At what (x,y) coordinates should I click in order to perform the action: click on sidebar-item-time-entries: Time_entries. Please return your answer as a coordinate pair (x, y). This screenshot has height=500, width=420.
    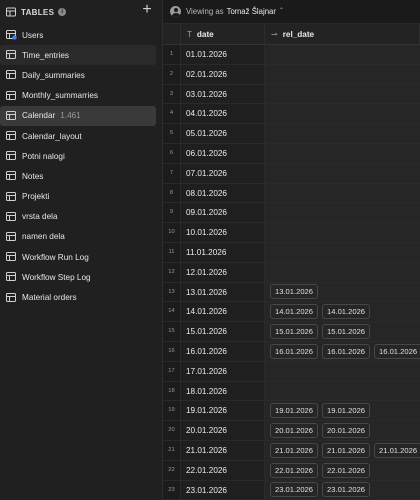
    Looking at the image, I should click on (78, 55).